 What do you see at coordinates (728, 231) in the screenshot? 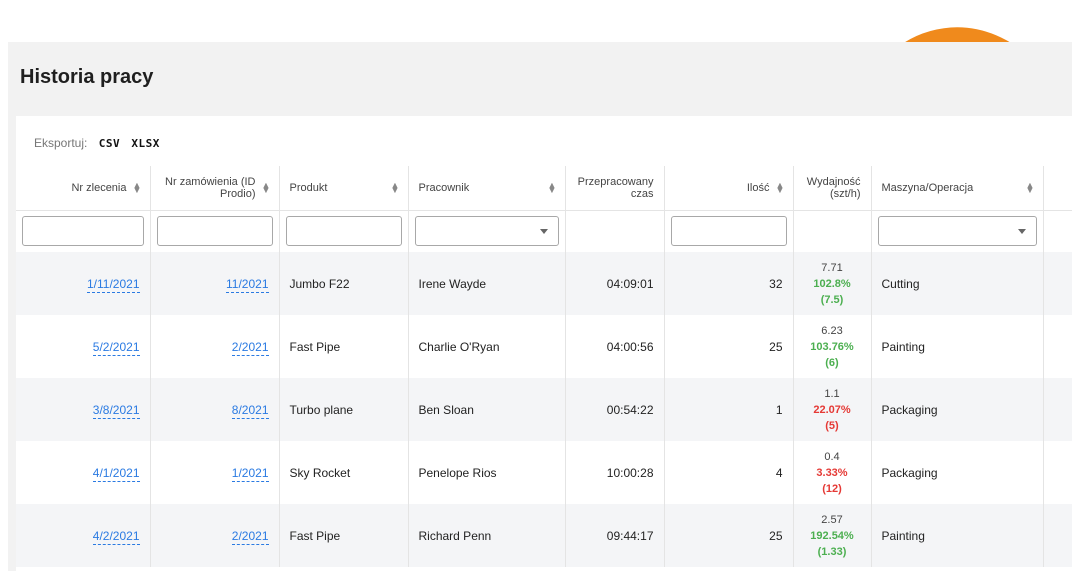
I see `filter-qty-input` at bounding box center [728, 231].